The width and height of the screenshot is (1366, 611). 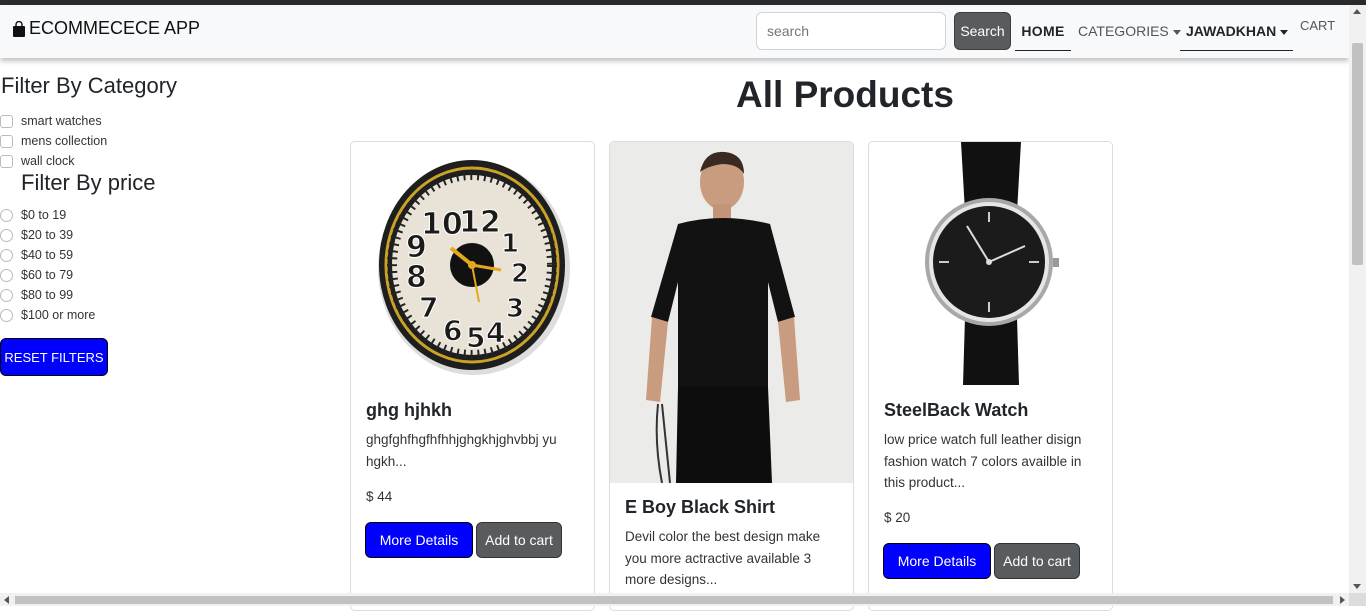 What do you see at coordinates (88, 182) in the screenshot?
I see `price-filter-title: Filter By price` at bounding box center [88, 182].